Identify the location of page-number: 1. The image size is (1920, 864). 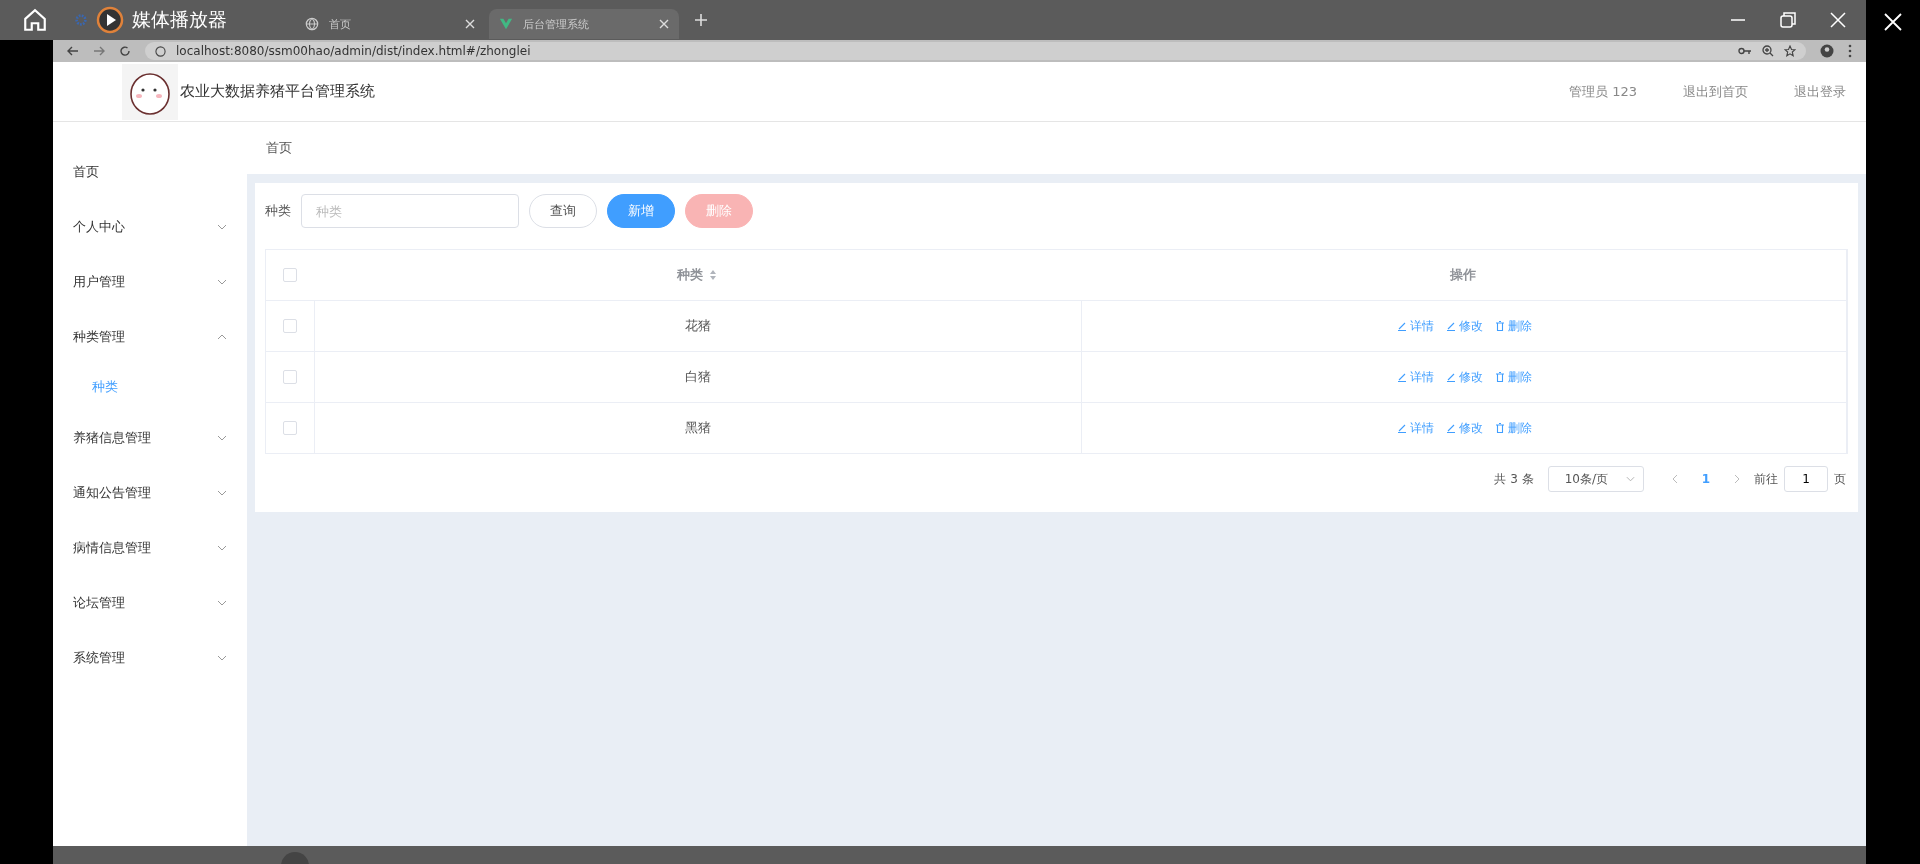
(1705, 479).